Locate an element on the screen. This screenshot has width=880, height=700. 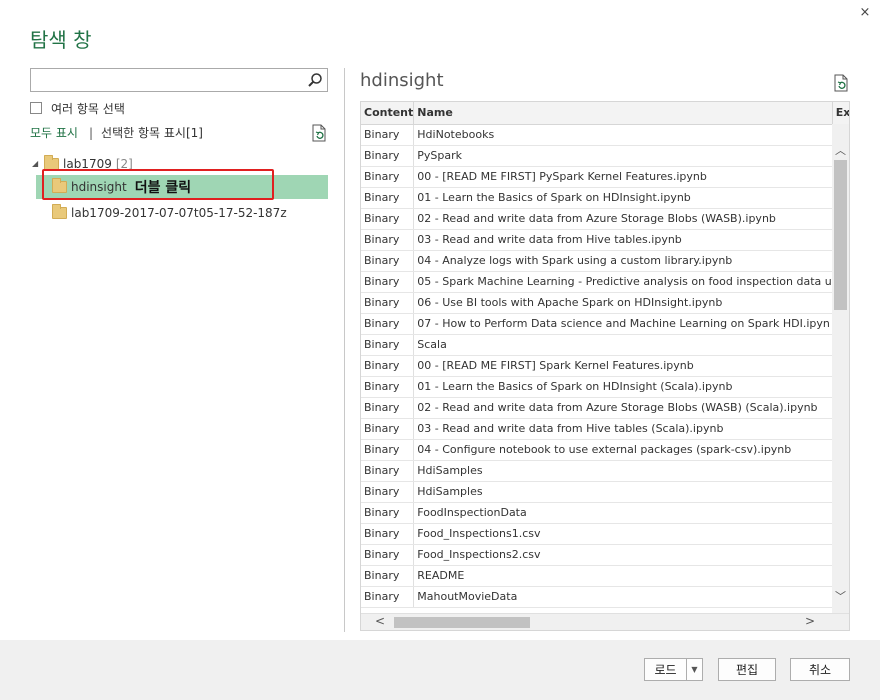
tree-node-lab1709-2017: lab1709-2017-07-07t05-17-52-187z is located at coordinates (169, 213).